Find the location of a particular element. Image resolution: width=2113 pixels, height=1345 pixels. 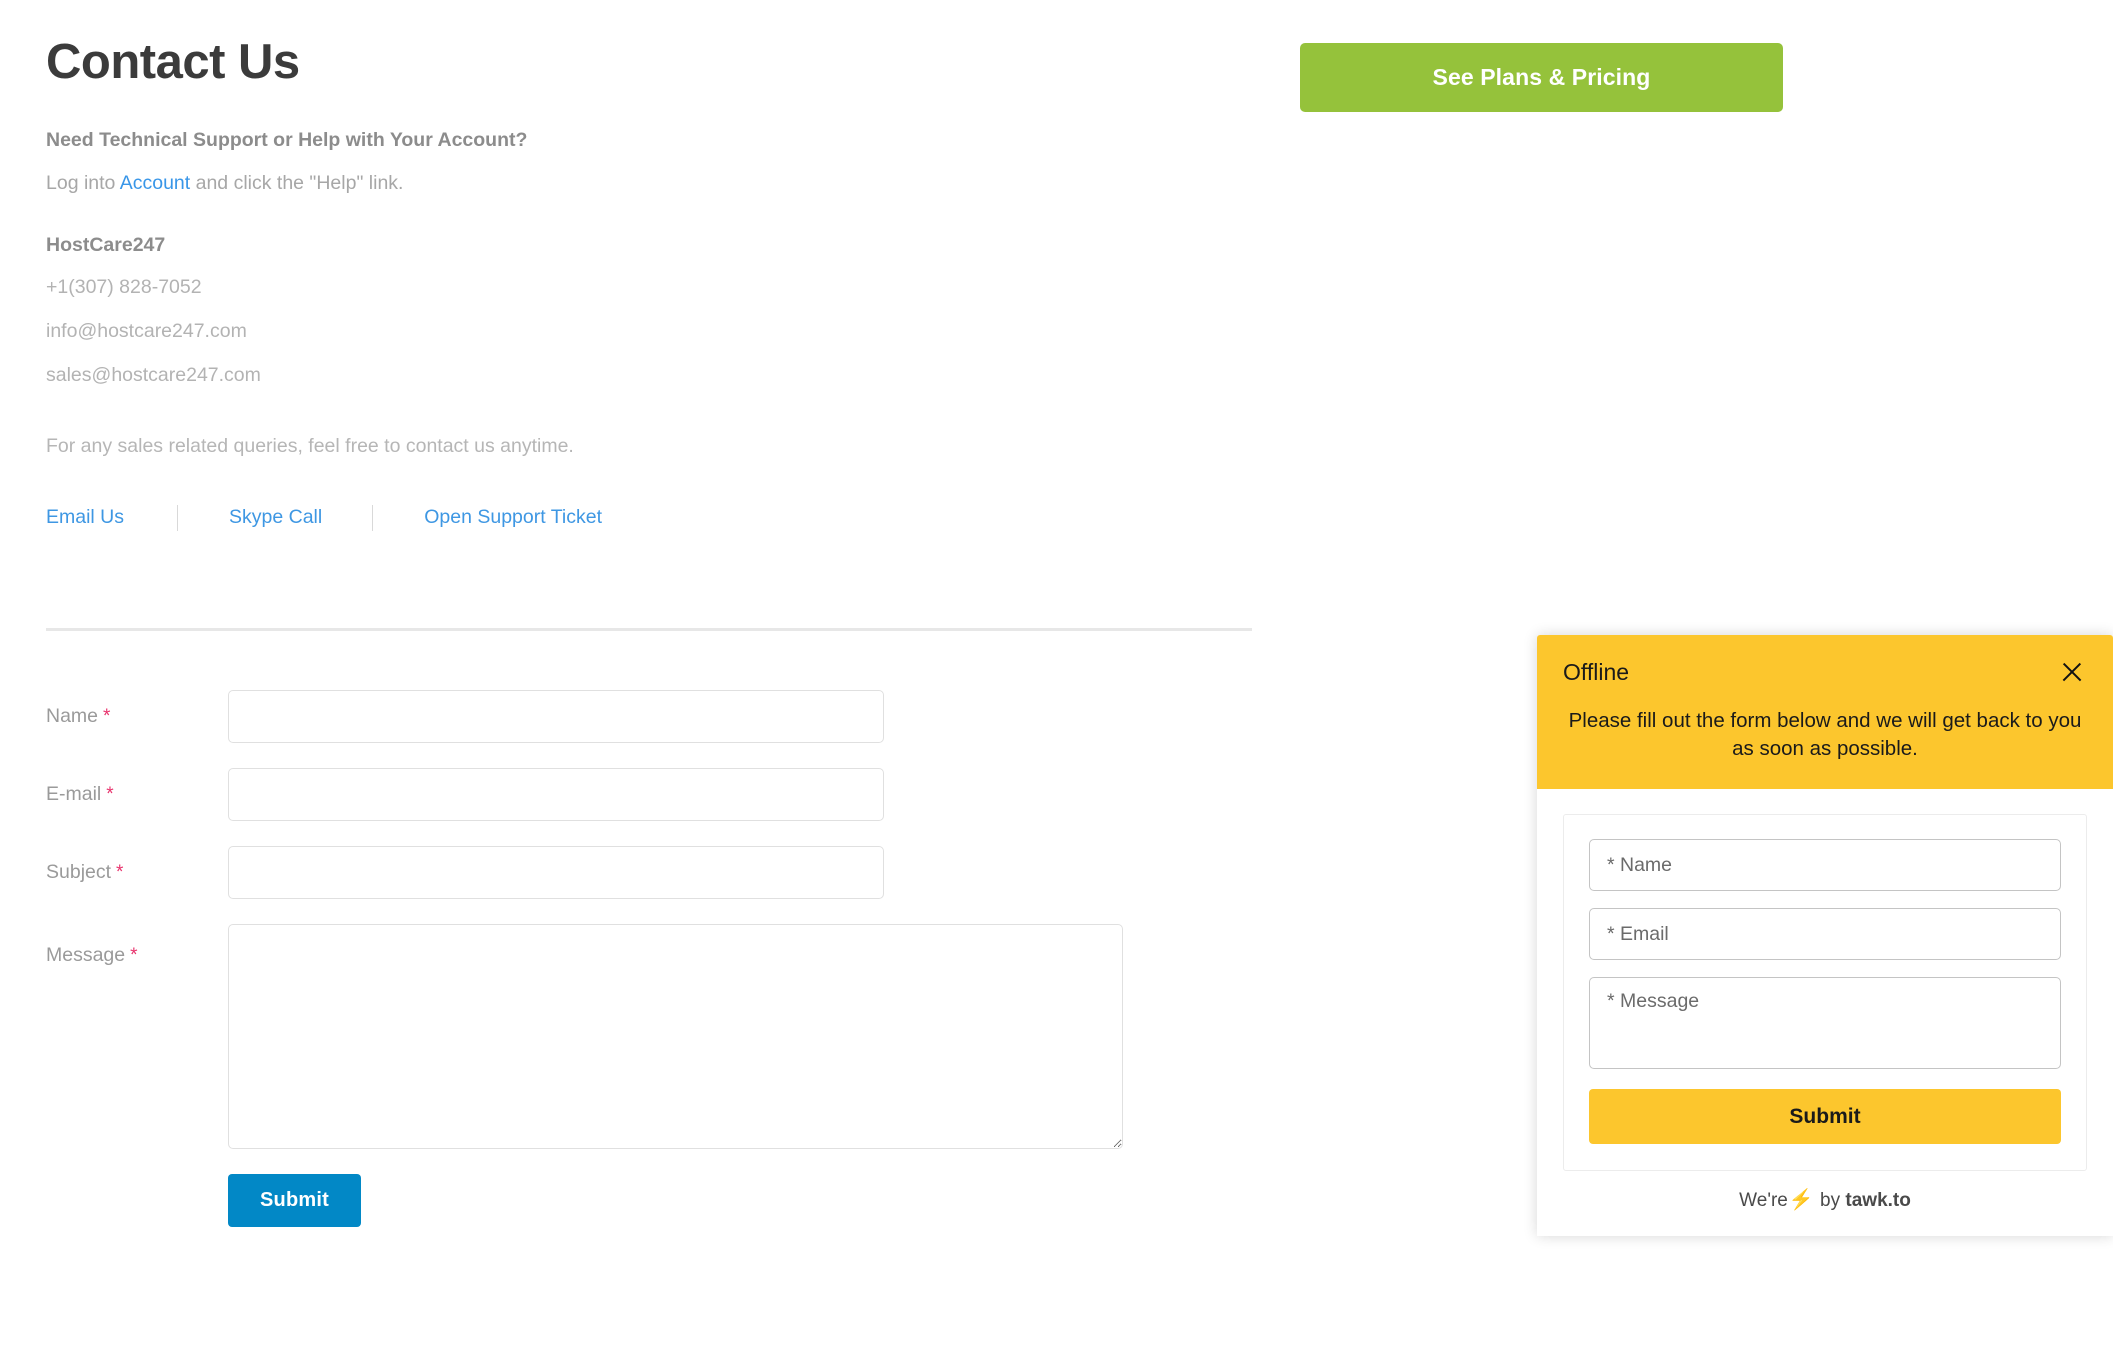

phone-number: +1(307) 828-7052 is located at coordinates (124, 286).